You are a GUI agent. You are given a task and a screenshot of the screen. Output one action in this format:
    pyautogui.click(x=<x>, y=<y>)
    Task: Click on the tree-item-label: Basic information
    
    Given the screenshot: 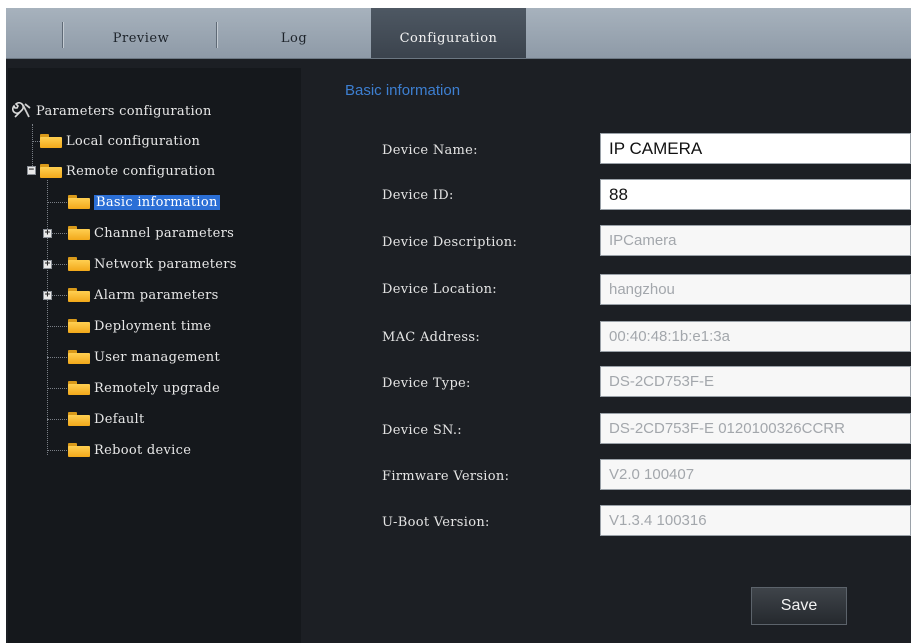 What is the action you would take?
    pyautogui.click(x=157, y=202)
    